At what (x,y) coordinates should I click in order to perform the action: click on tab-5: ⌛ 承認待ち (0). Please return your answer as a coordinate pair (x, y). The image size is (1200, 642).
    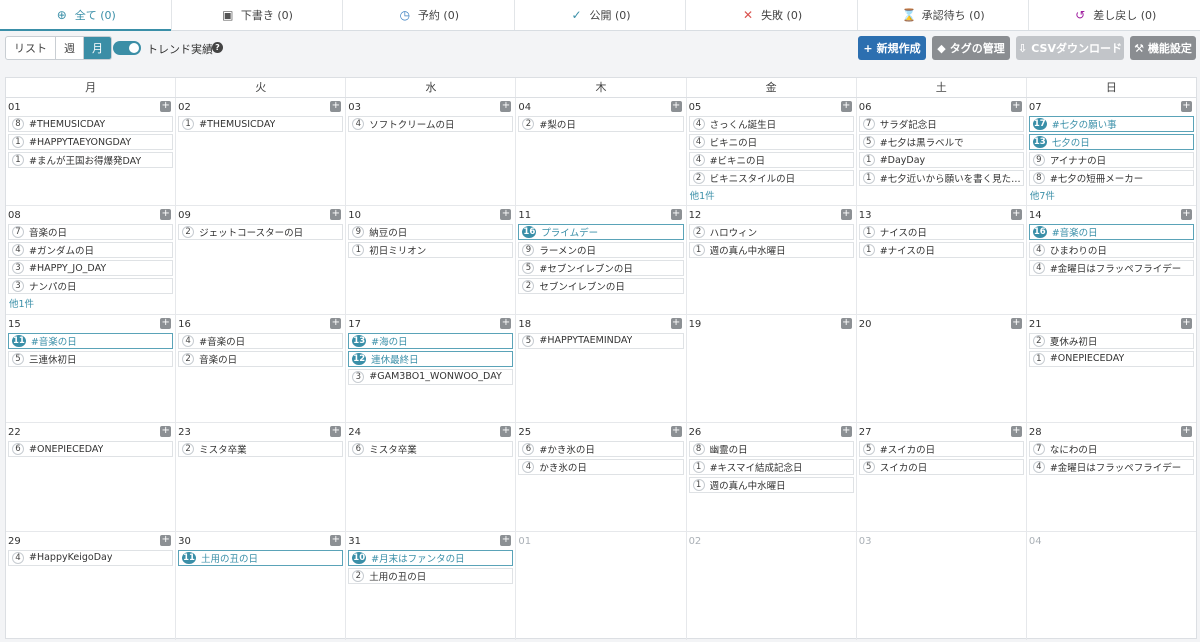
    Looking at the image, I should click on (944, 15).